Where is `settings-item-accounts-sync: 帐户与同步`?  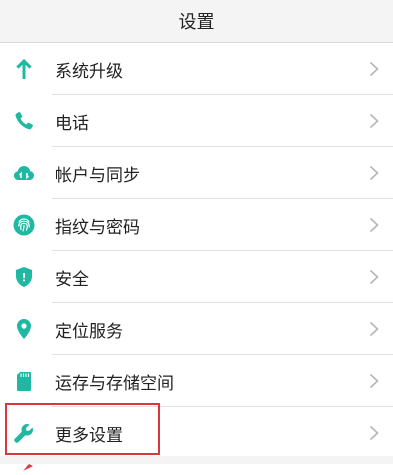
settings-item-accounts-sync: 帐户与同步 is located at coordinates (196, 173).